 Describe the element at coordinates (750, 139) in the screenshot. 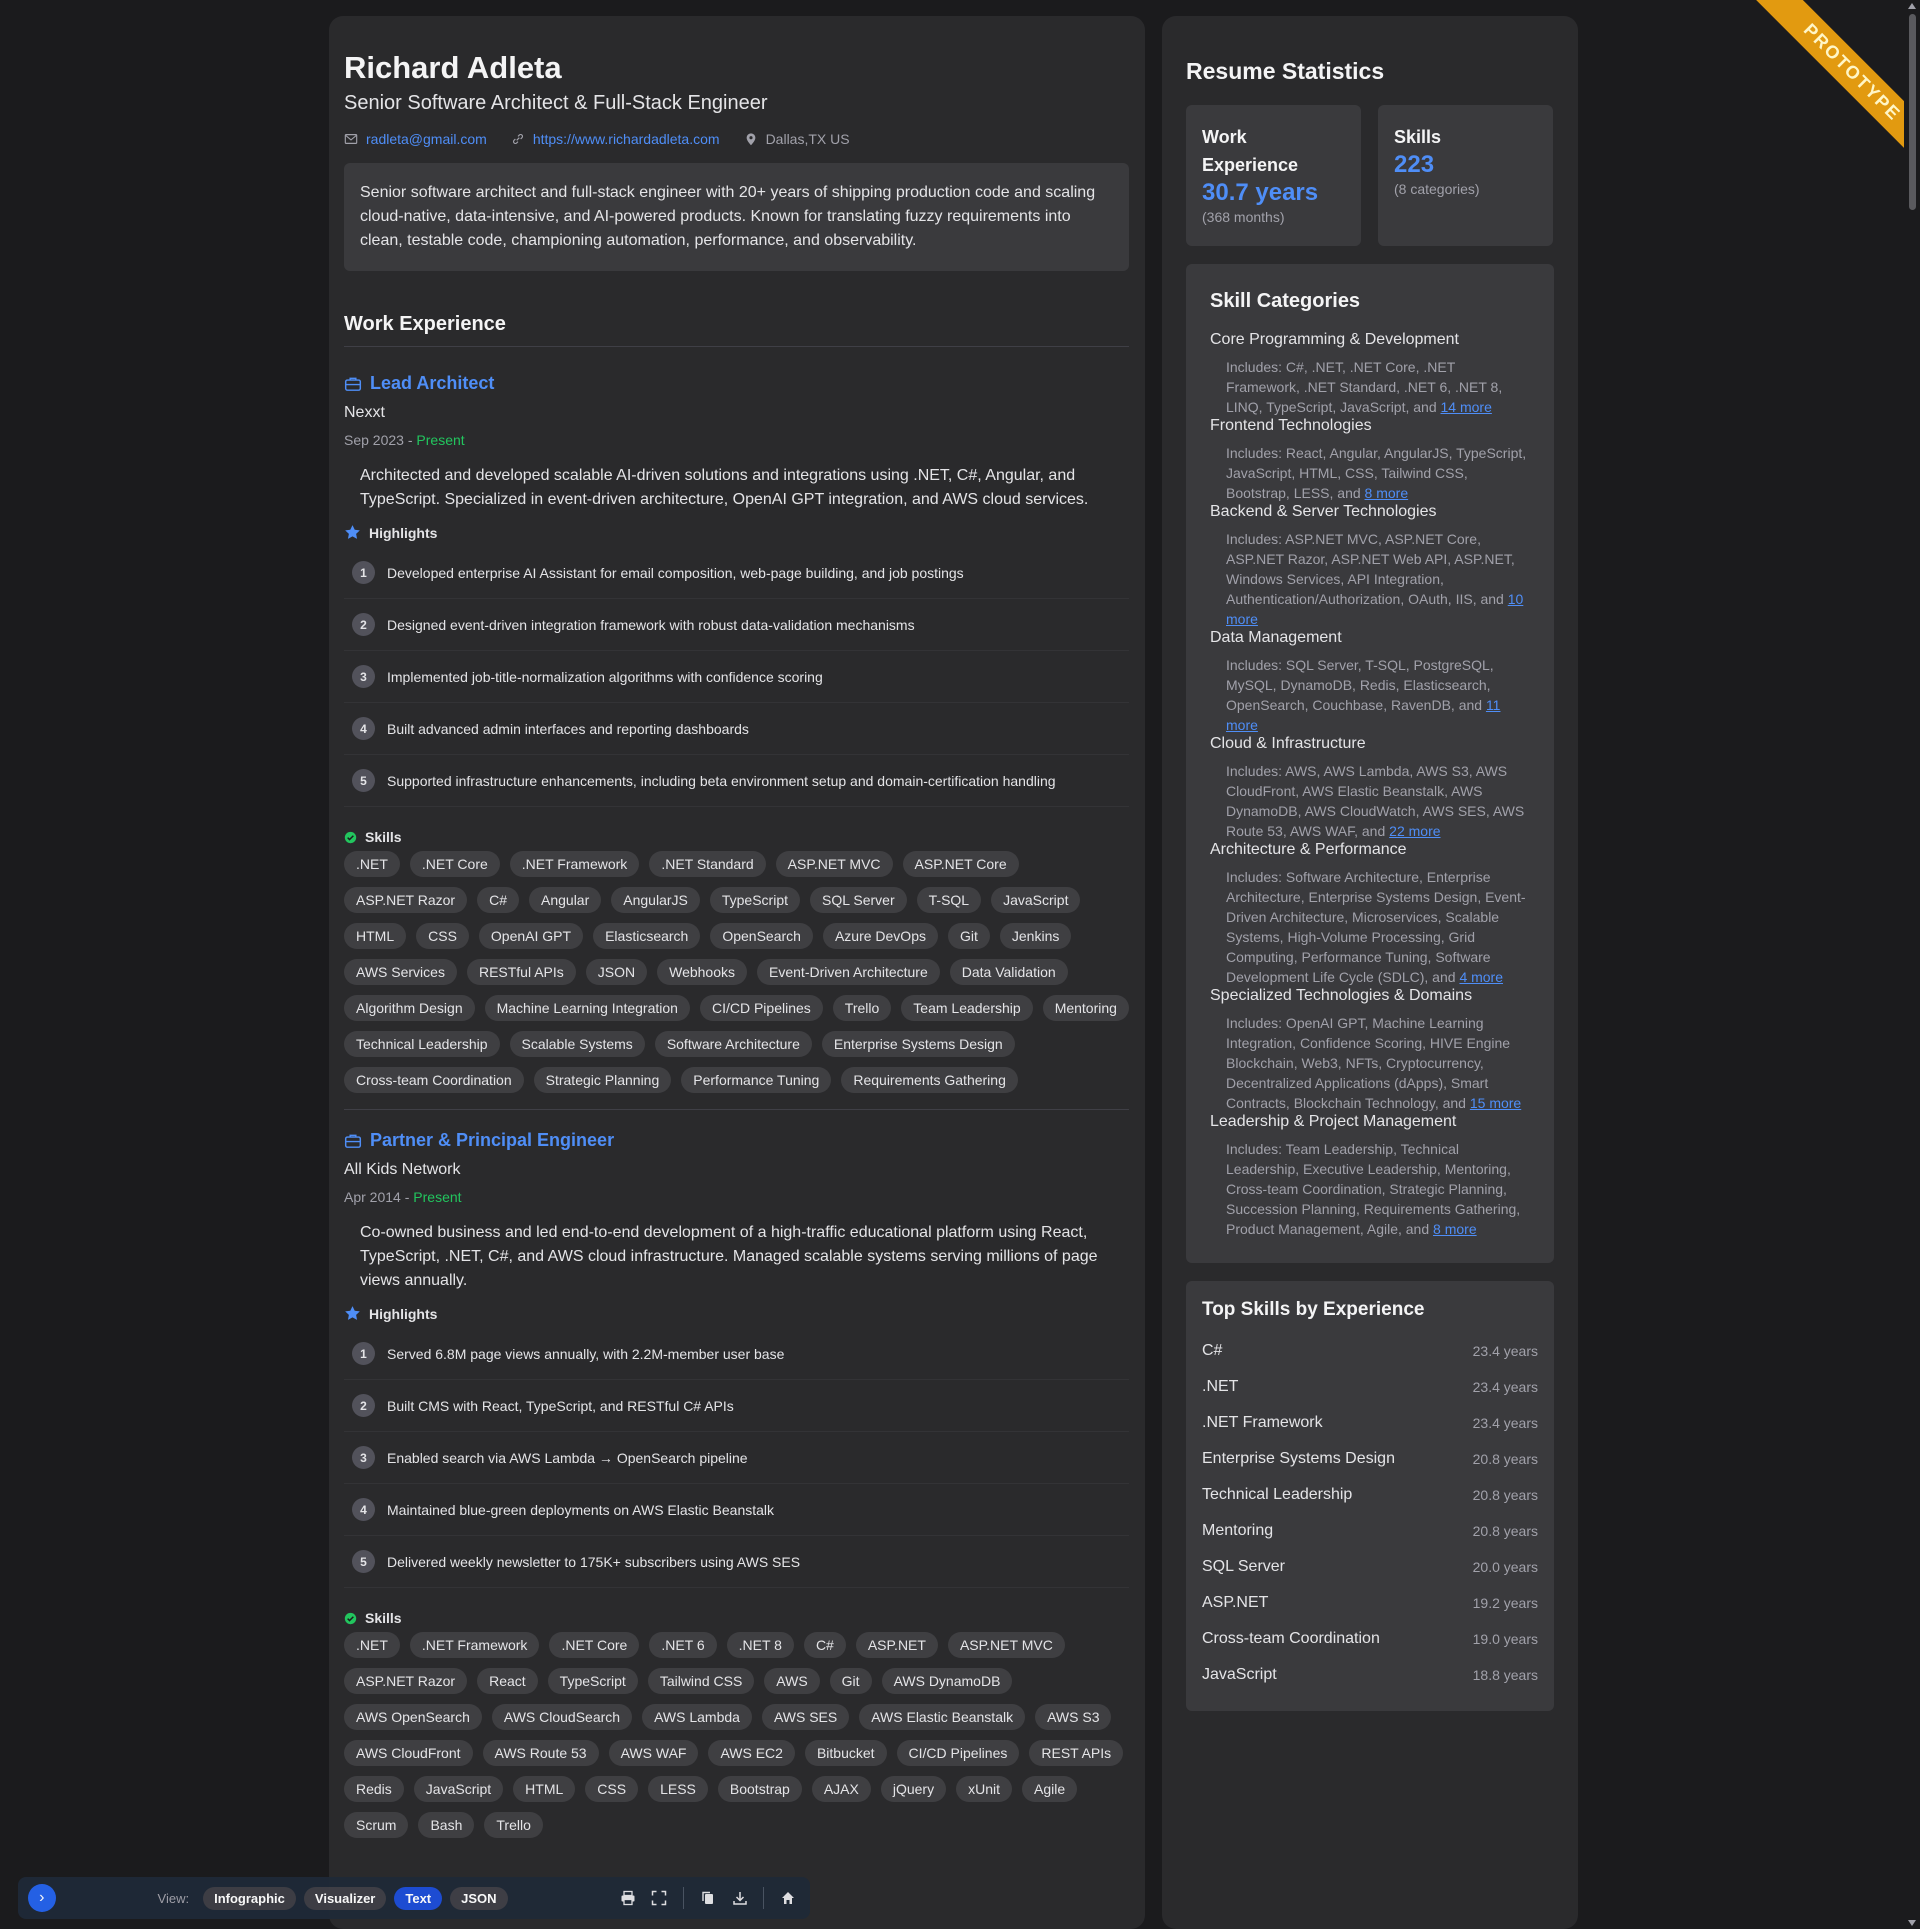

I see `location-pin-icon` at that location.